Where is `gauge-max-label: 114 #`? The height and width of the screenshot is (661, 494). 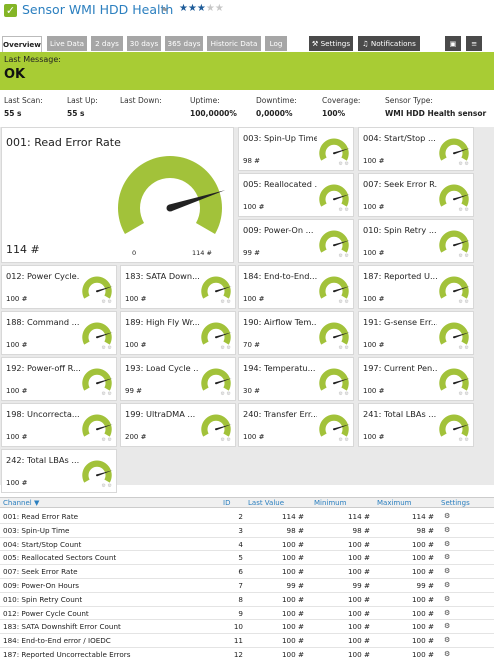 gauge-max-label: 114 # is located at coordinates (202, 253).